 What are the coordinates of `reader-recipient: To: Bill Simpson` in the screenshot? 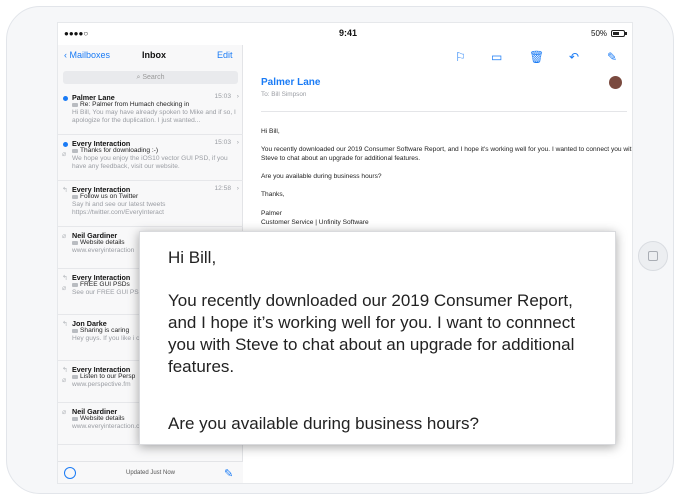 It's located at (284, 94).